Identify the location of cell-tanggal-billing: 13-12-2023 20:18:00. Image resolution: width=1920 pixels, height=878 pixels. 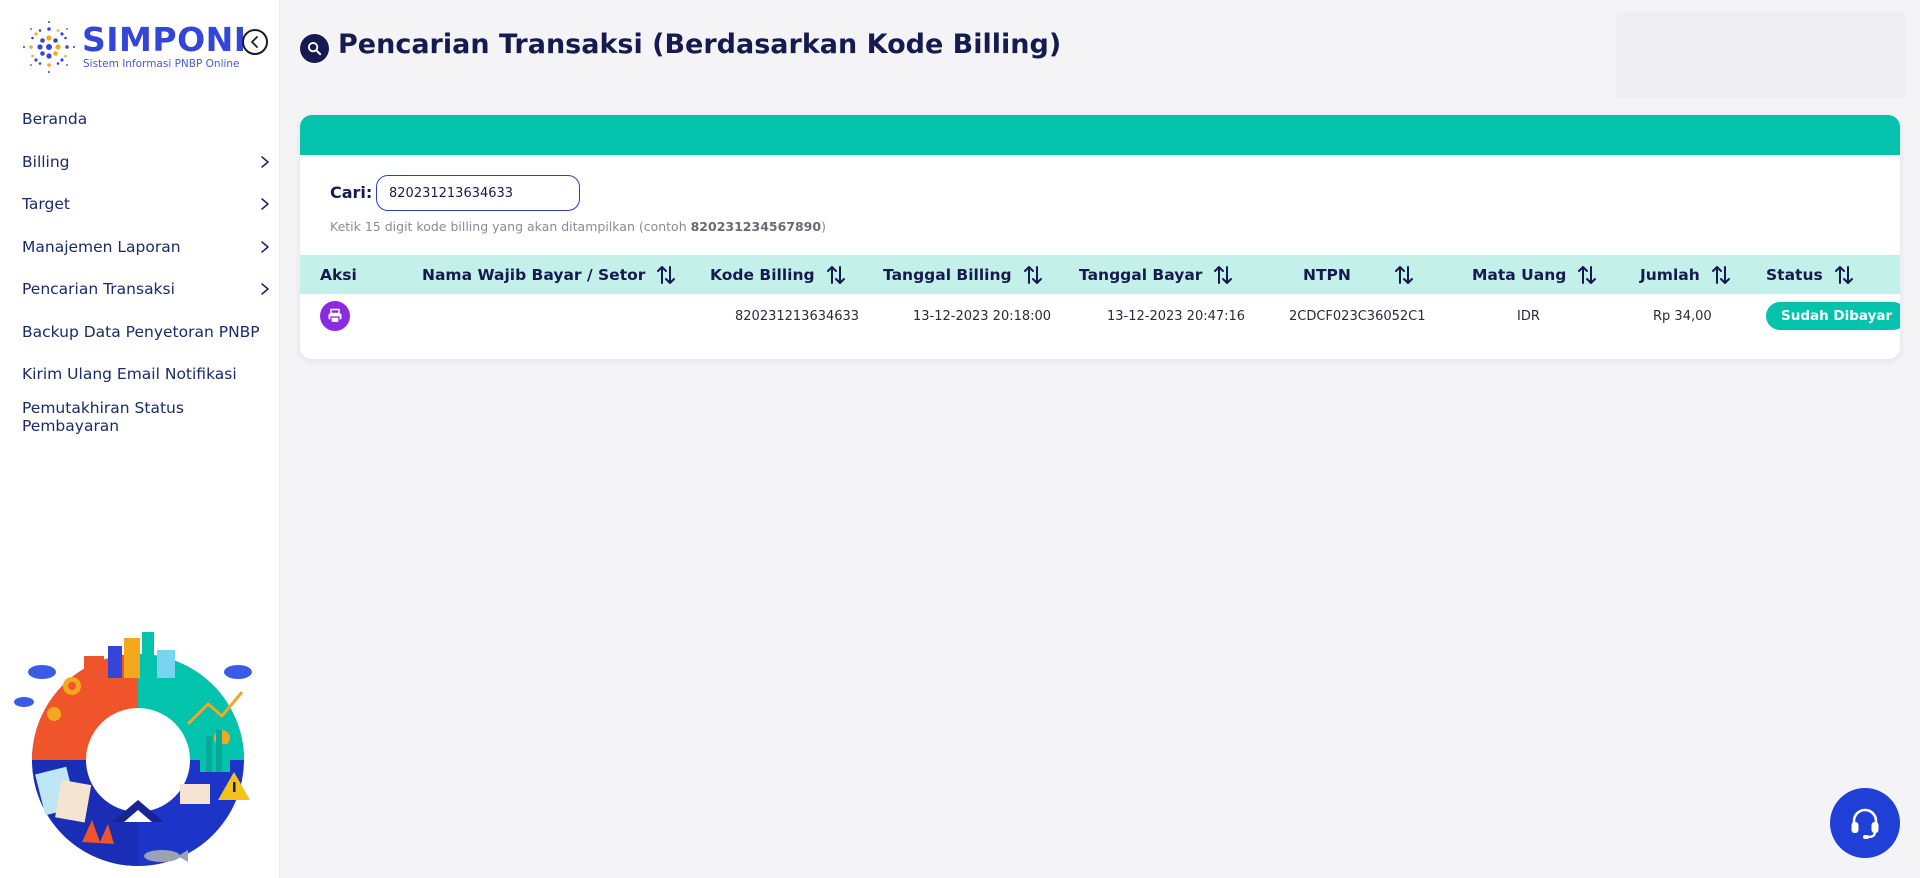
(982, 316).